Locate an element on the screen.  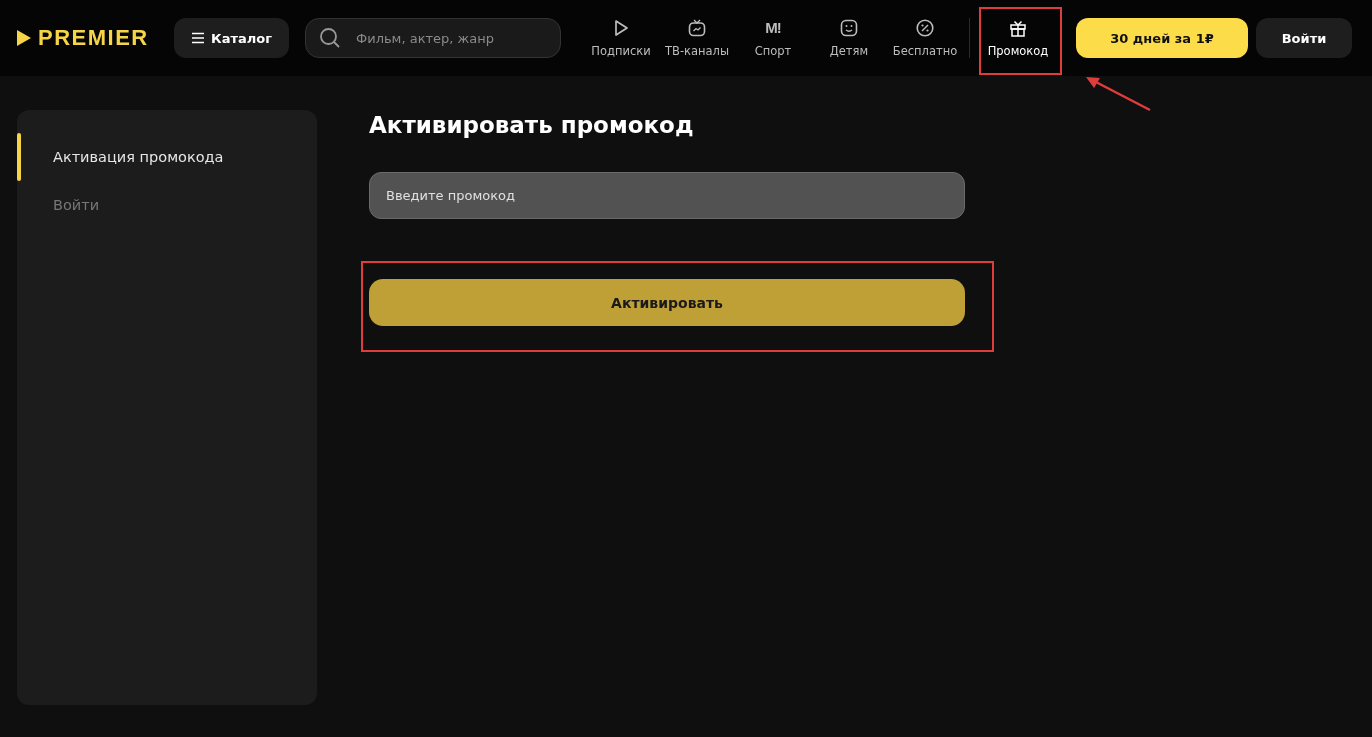
nav-label: Детям is located at coordinates (849, 51).